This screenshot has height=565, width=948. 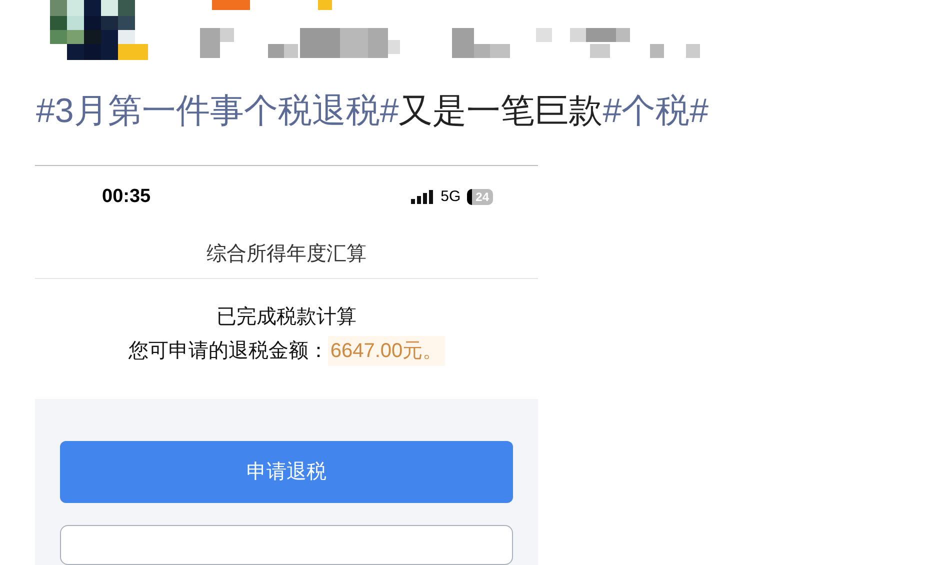 I want to click on post-text: #3月第一件事个税退税#又是一笔巨款#个税#, so click(x=372, y=111).